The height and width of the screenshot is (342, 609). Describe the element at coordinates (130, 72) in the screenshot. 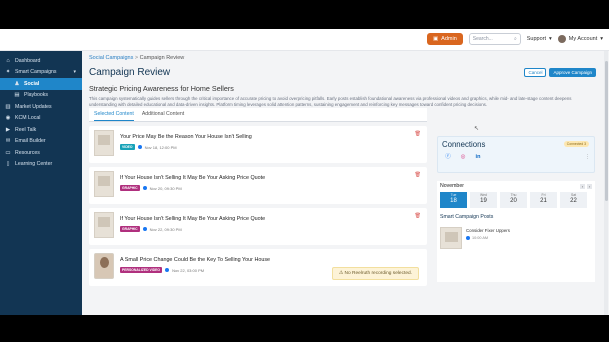

I see `page-title: Campaign Review` at that location.